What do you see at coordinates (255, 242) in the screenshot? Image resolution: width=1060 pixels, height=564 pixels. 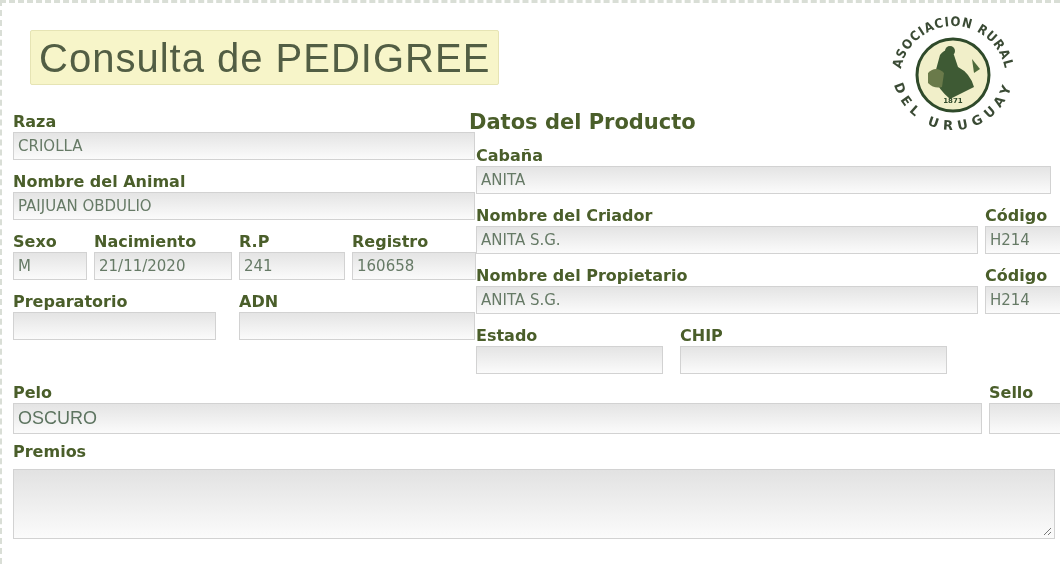 I see `field-label: R.P` at bounding box center [255, 242].